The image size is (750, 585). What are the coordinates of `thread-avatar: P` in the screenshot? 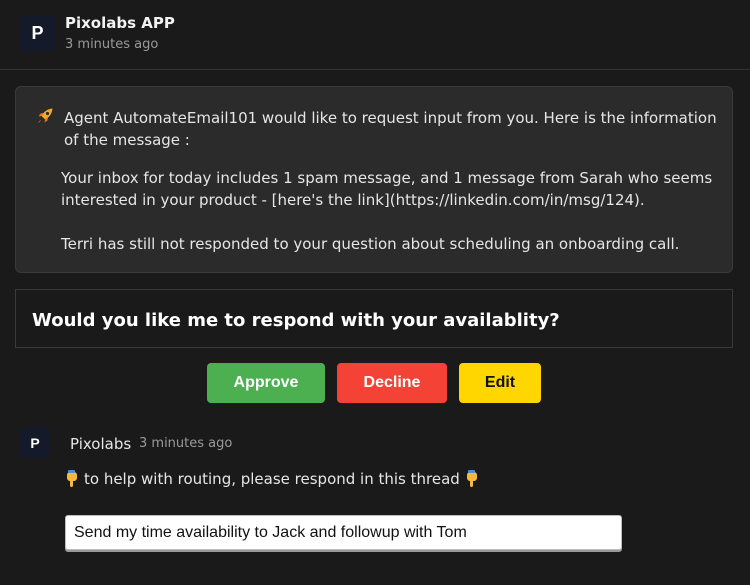 It's located at (35, 443).